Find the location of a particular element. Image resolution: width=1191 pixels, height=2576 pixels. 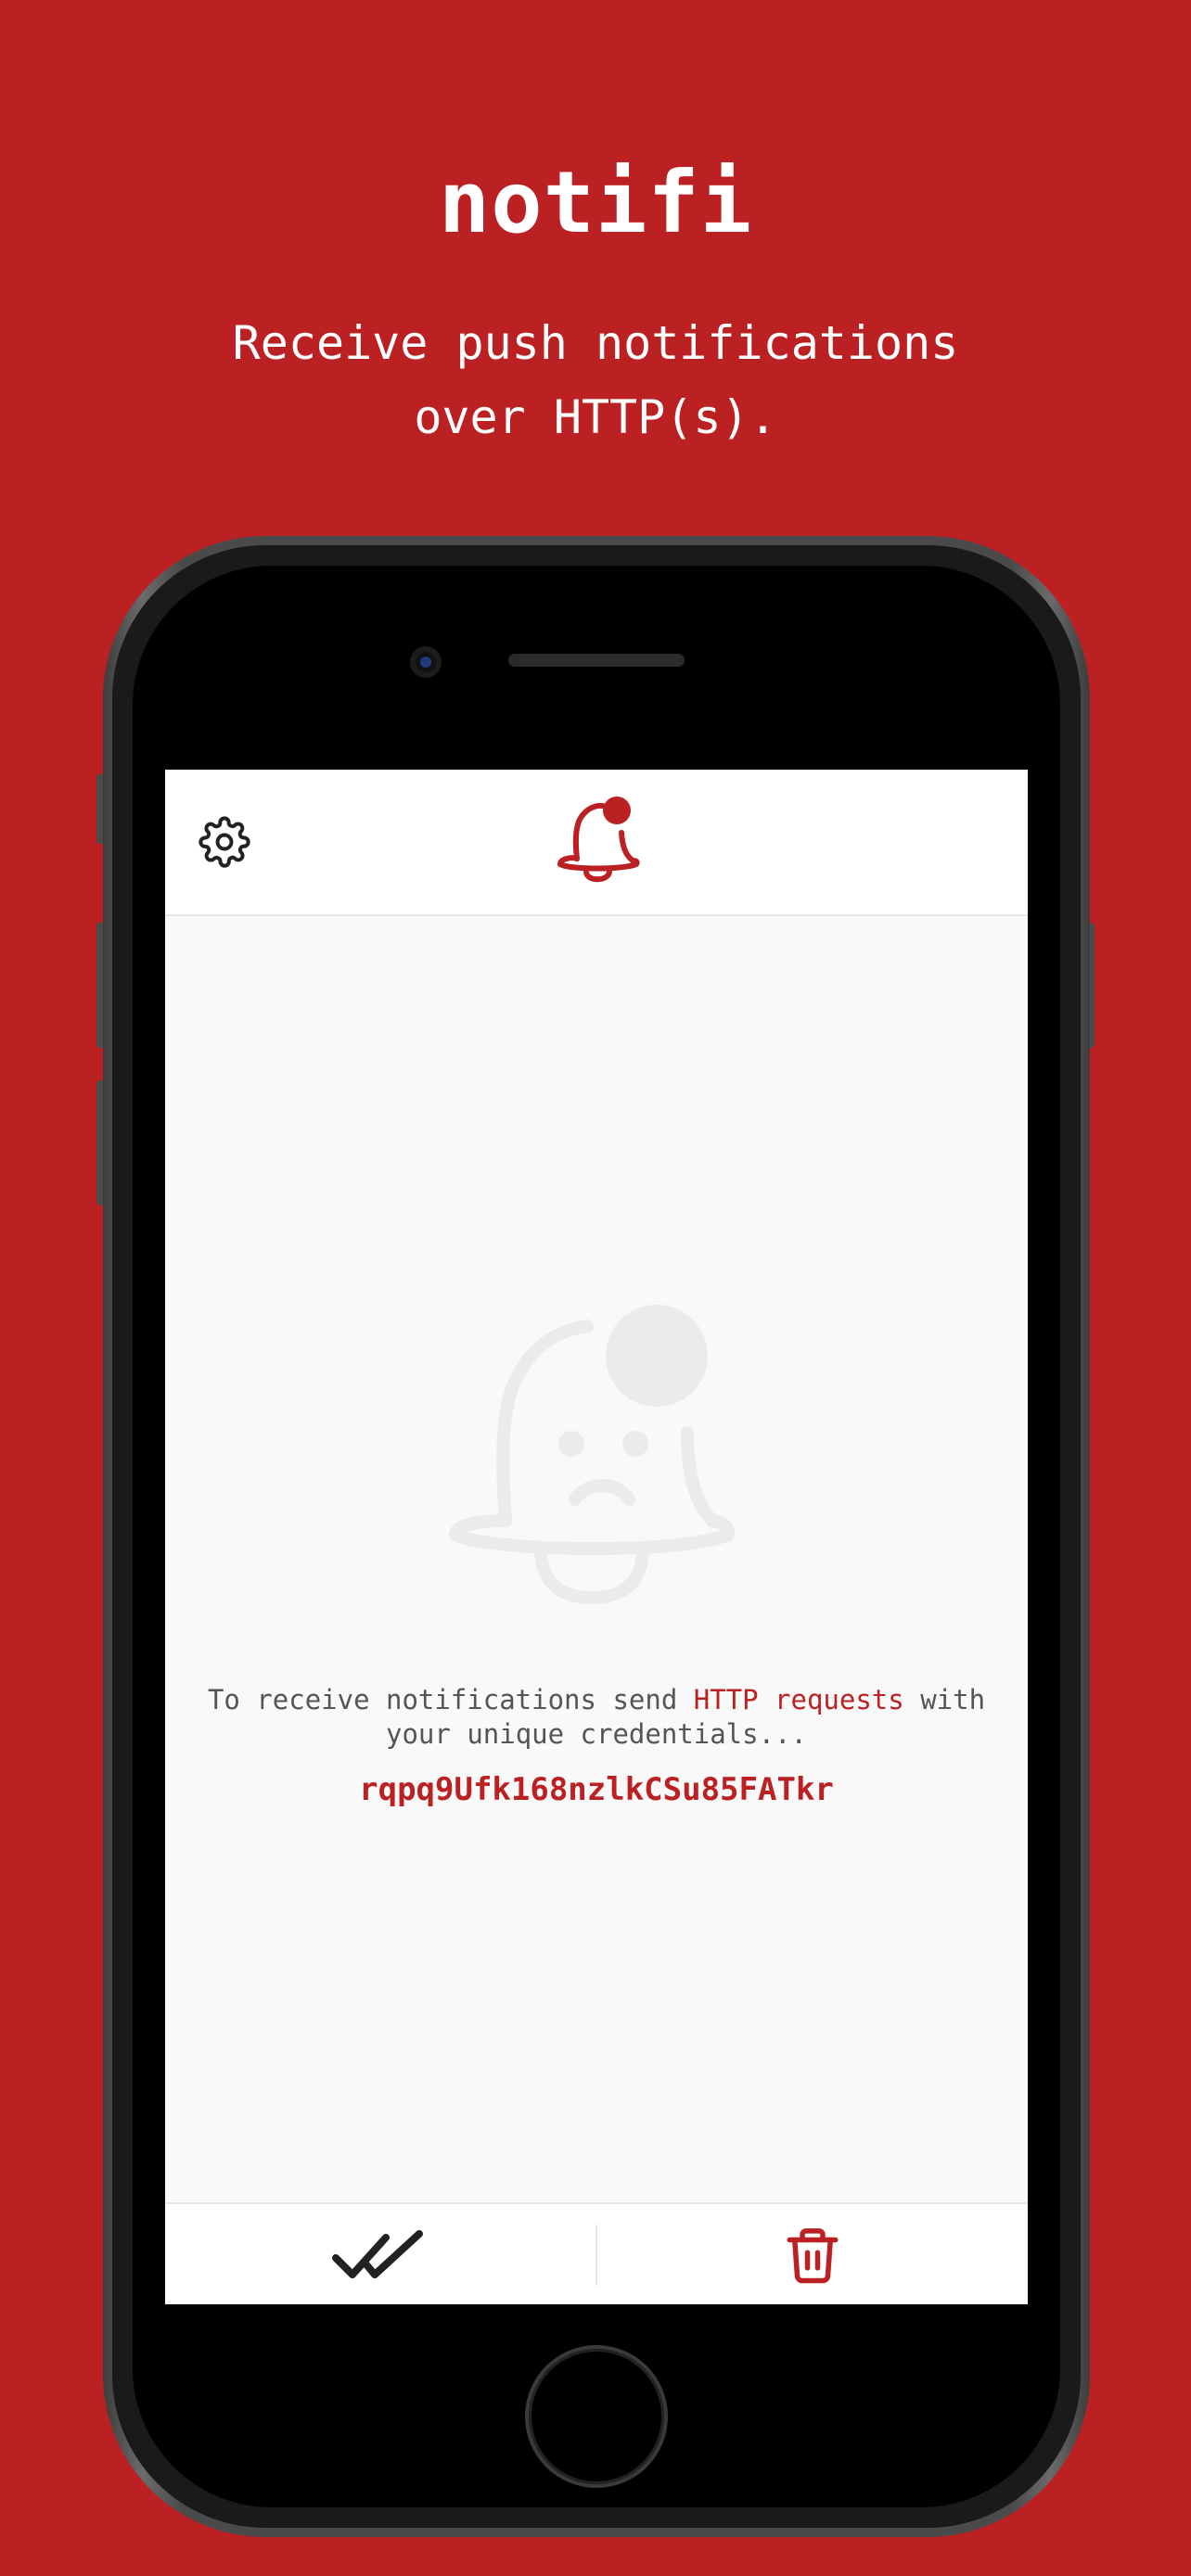

bell-with-badge-icon is located at coordinates (598, 840).